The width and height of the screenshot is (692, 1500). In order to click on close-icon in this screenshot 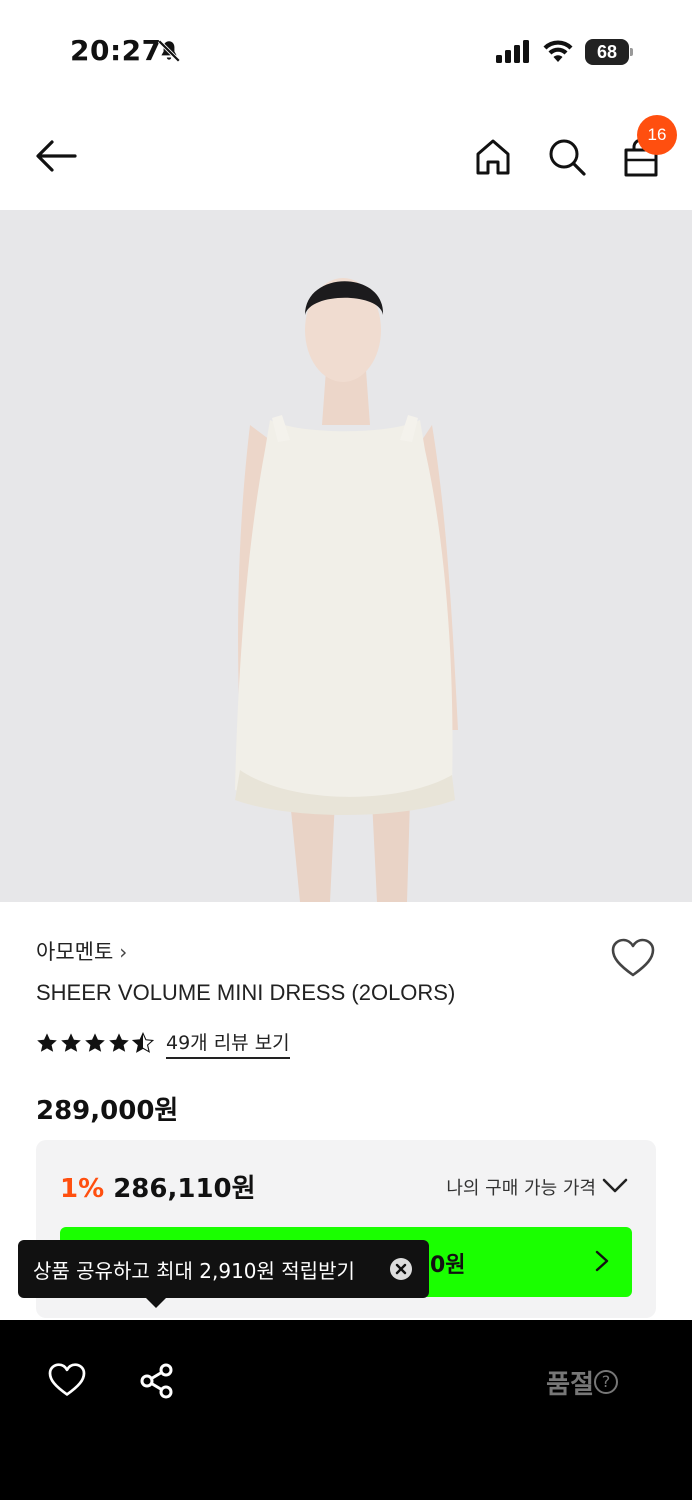, I will do `click(401, 1269)`.